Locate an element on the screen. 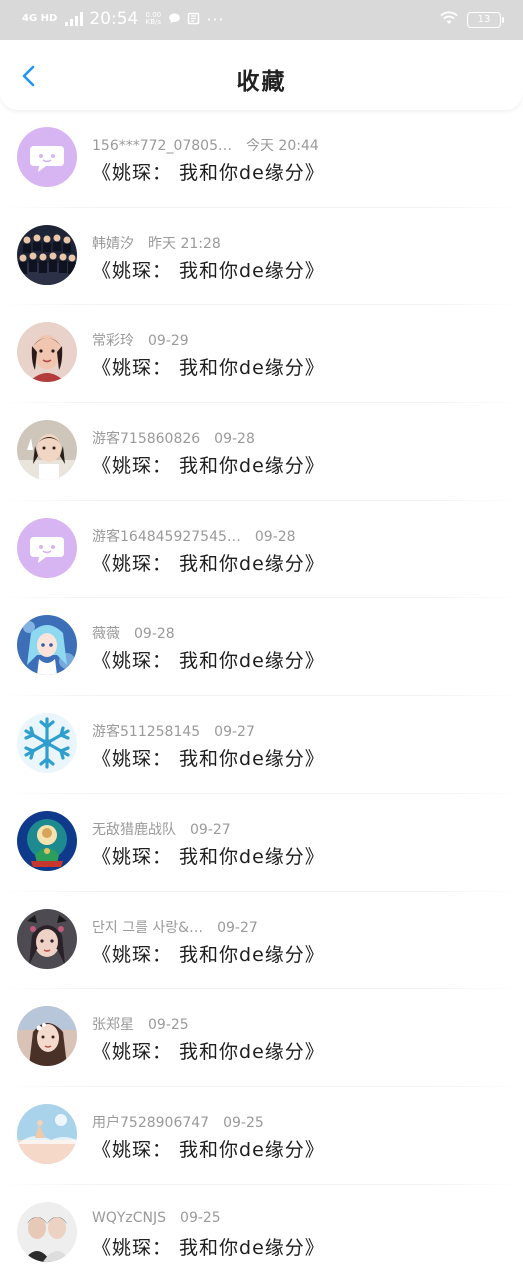 Image resolution: width=523 pixels, height=1282 pixels. user-name: 张郑星 is located at coordinates (113, 1025).